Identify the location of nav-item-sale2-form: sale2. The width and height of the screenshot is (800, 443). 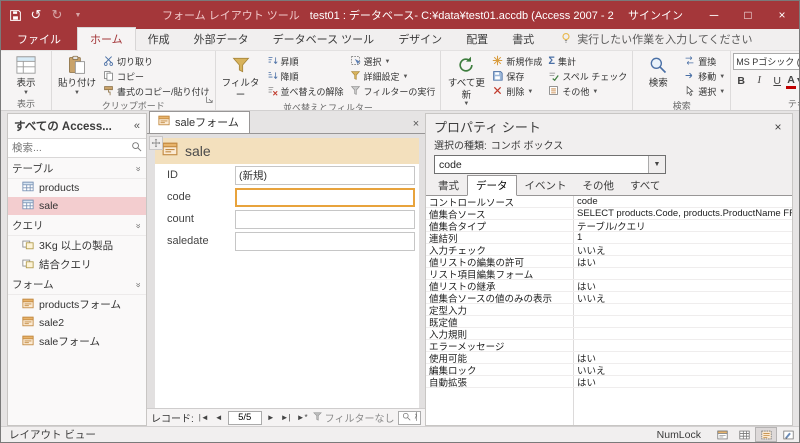
(77, 323).